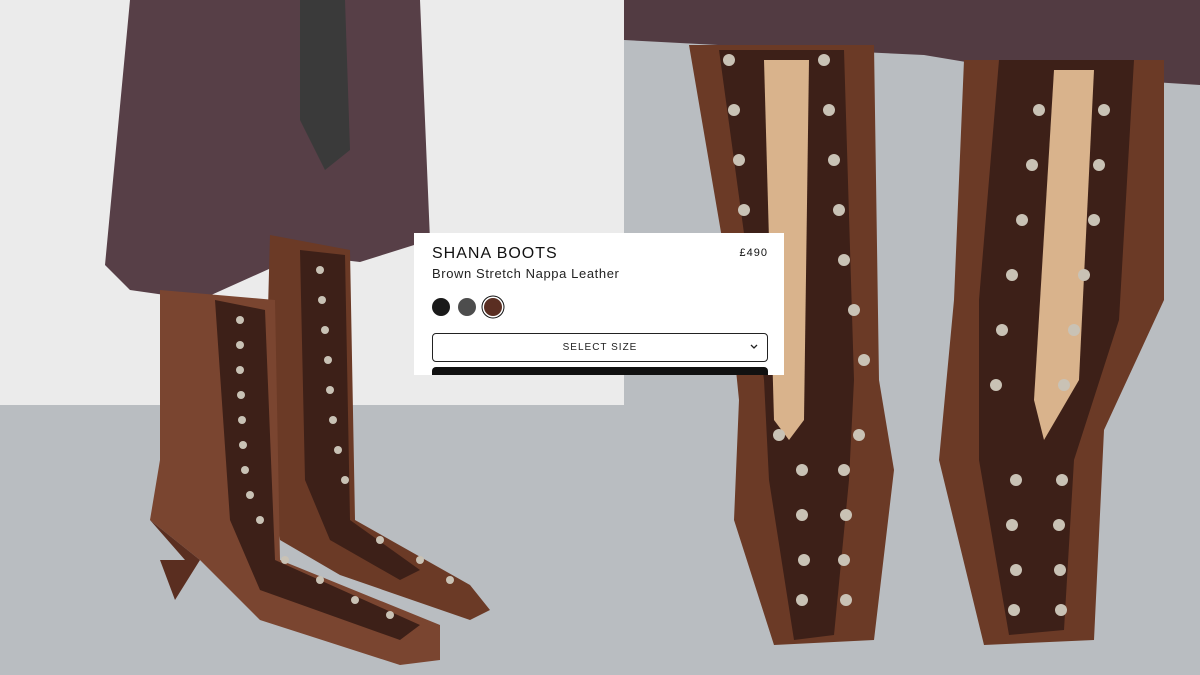  Describe the element at coordinates (600, 371) in the screenshot. I see `add-to-bag-button` at that location.